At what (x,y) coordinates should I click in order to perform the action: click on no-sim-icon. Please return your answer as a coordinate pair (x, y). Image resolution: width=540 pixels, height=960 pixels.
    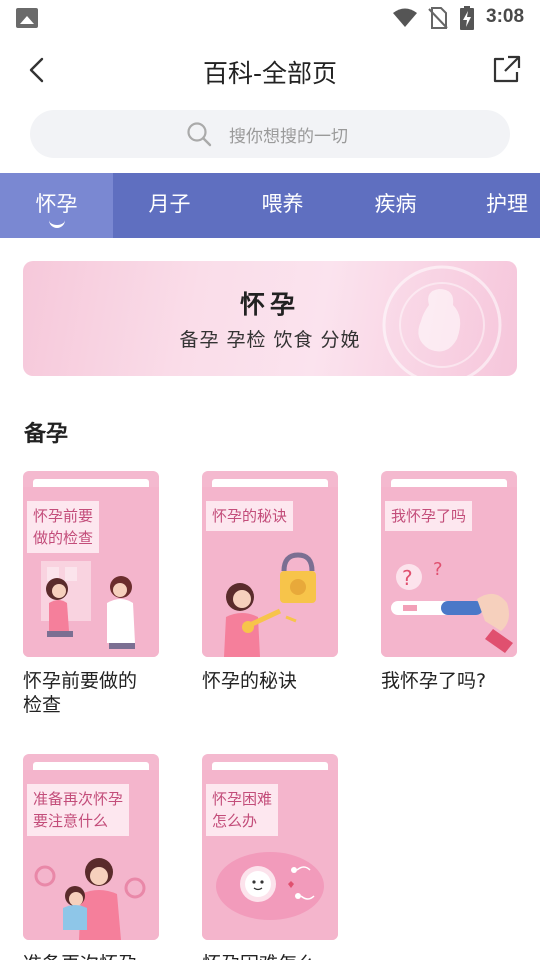
    Looking at the image, I should click on (438, 18).